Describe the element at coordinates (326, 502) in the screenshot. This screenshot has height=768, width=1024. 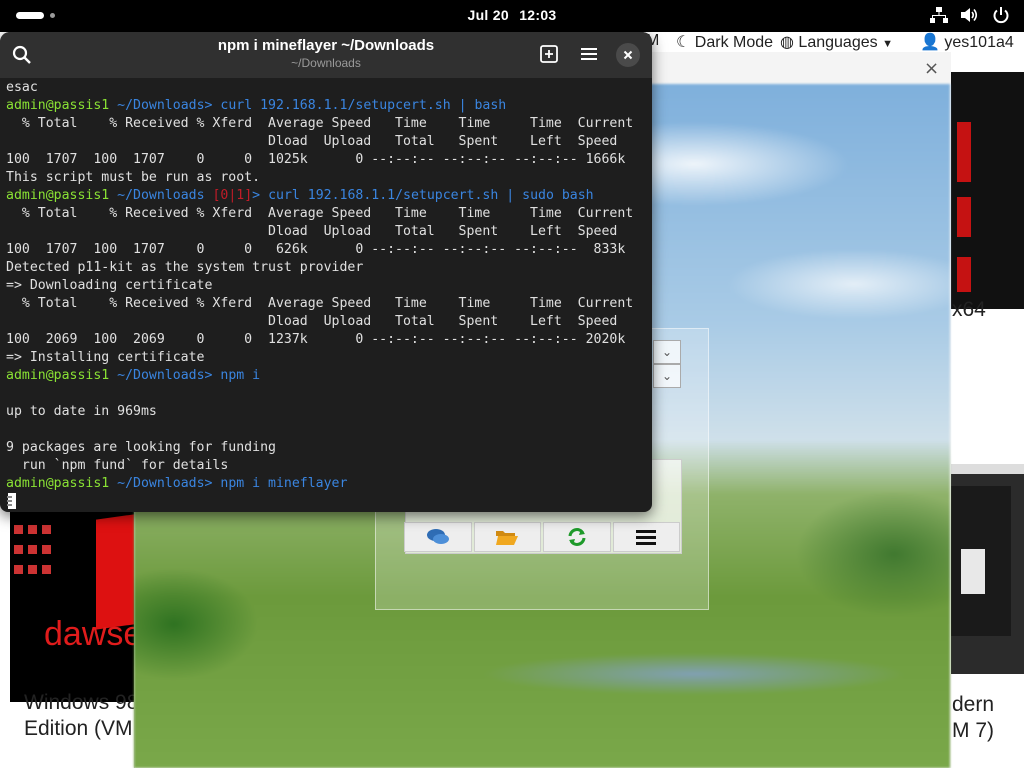
I see `cursor-line` at that location.